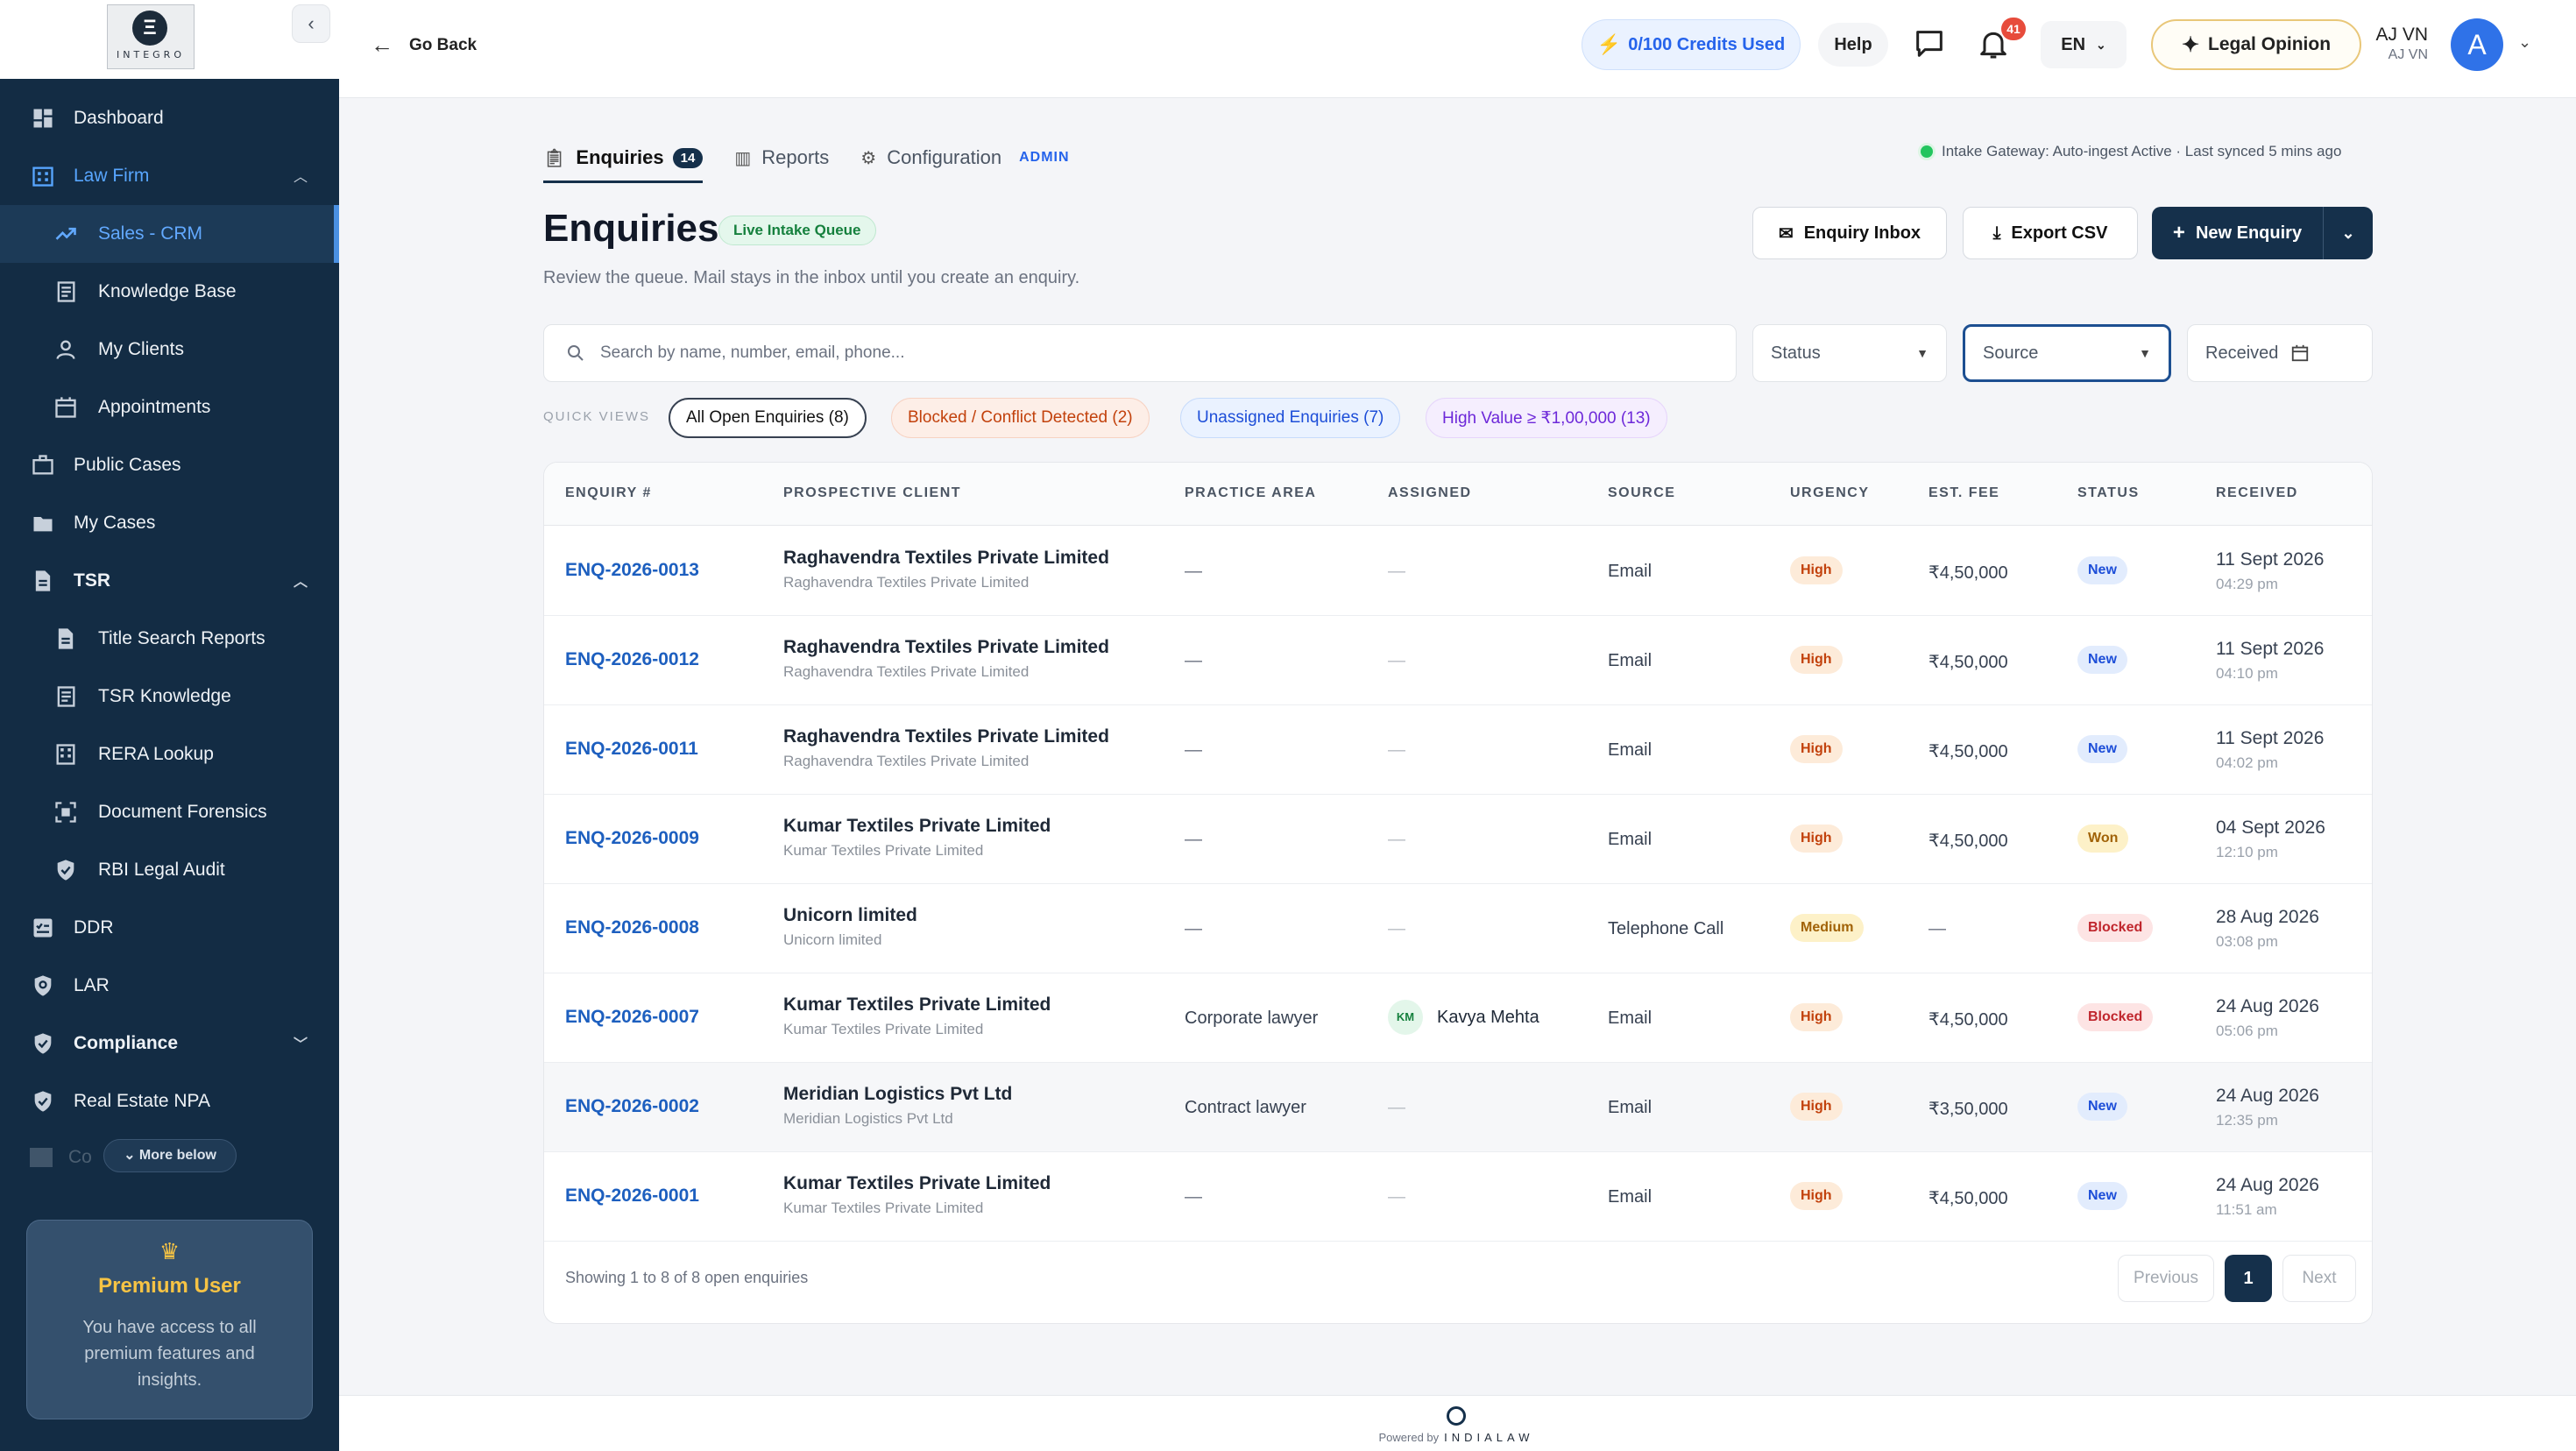 The image size is (2576, 1451). Describe the element at coordinates (632, 1106) in the screenshot. I see `enquiry-id-link: ENQ-2026-0002` at that location.